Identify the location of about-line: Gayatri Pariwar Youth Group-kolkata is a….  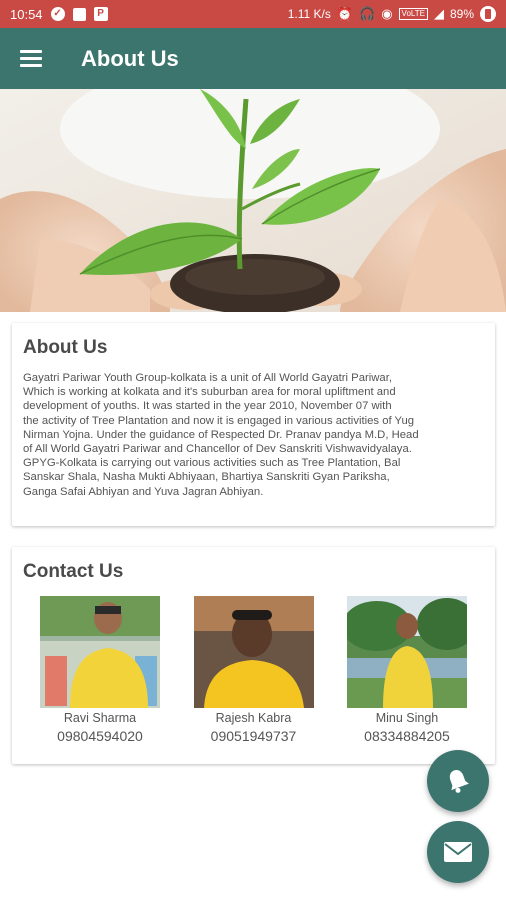
(207, 378).